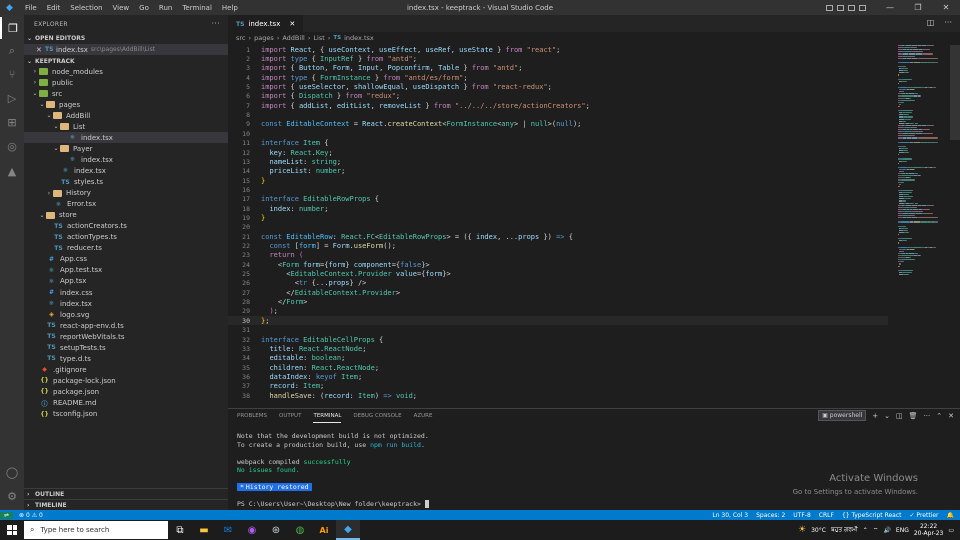 The image size is (960, 540). Describe the element at coordinates (126, 126) in the screenshot. I see `tree-folder: ⌄ List` at that location.